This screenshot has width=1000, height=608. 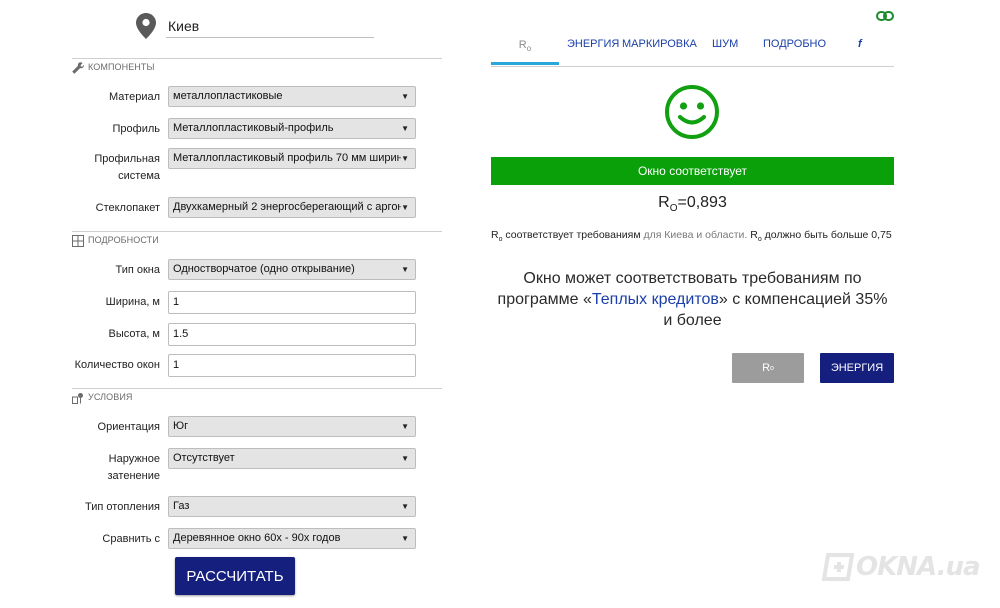 I want to click on ro-button: Ro, so click(x=768, y=368).